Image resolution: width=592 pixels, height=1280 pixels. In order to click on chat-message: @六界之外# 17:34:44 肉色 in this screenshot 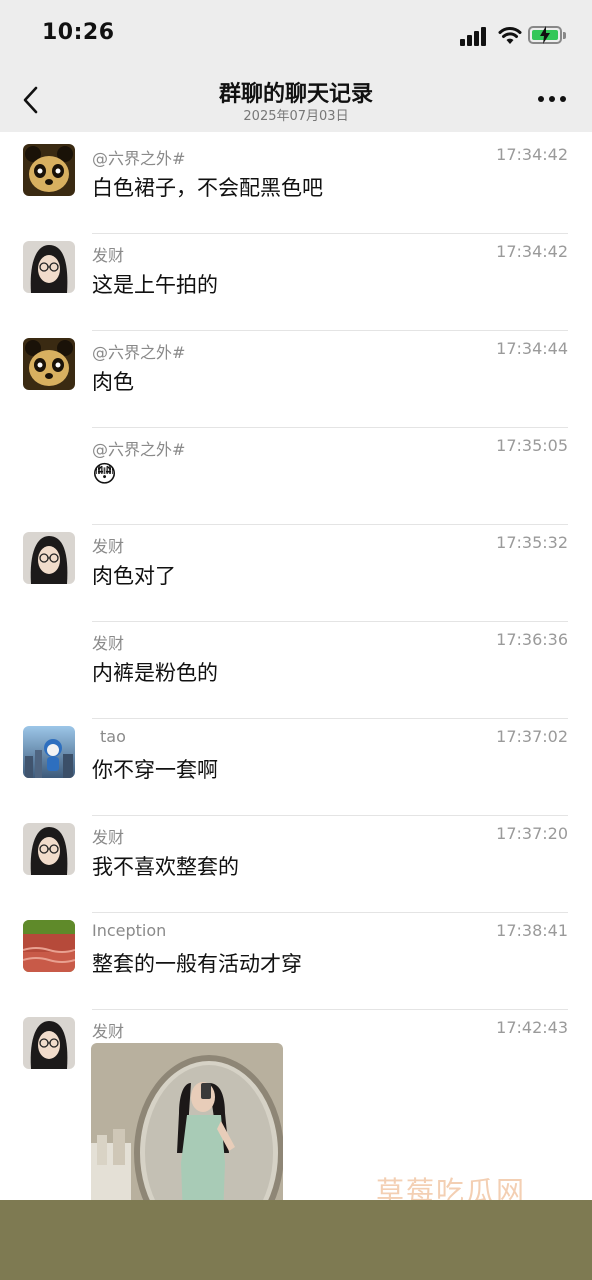, I will do `click(296, 379)`.